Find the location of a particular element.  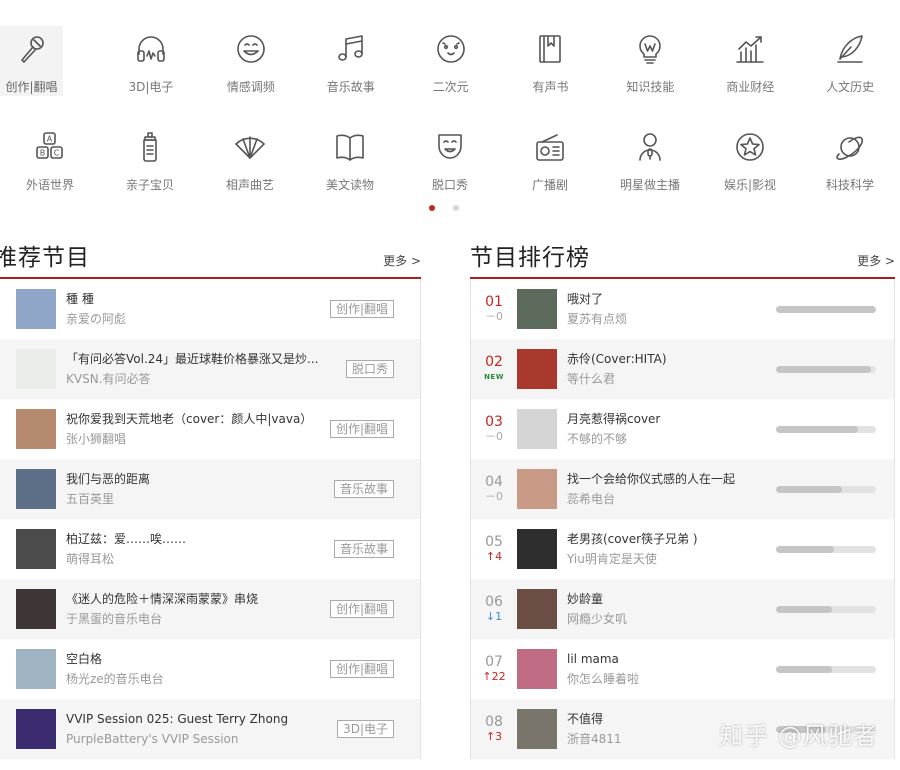

ranking-row: 02 NEW 赤伶(Cover:HITA) 等什么君 is located at coordinates (682, 369).